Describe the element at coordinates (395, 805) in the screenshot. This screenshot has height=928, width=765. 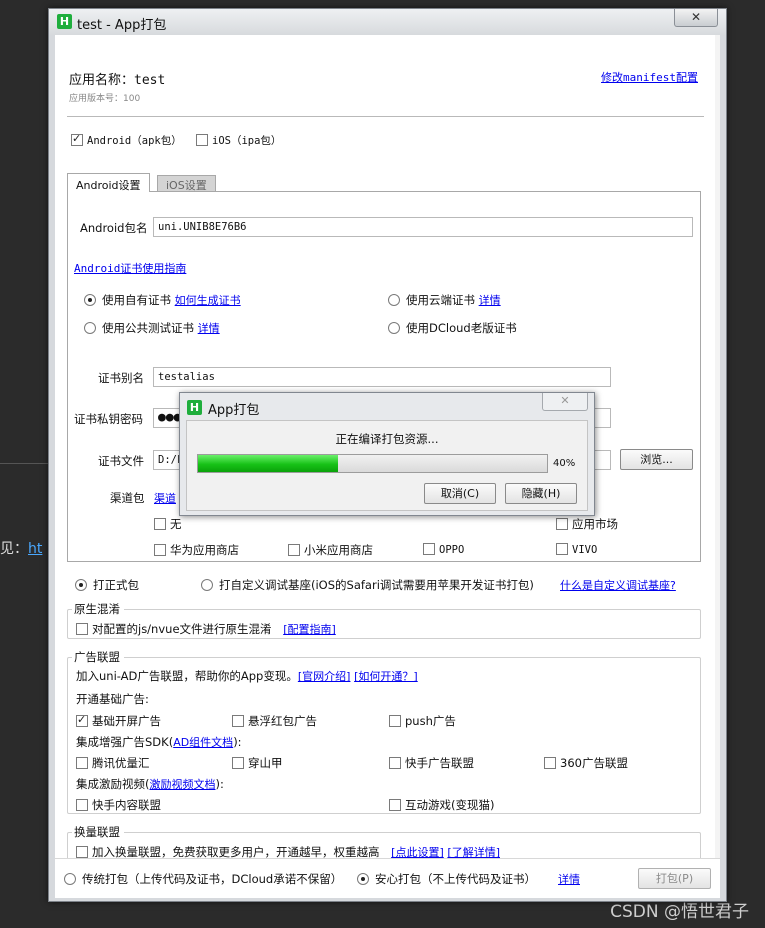
I see `ad-interactive-game-checkbox` at that location.